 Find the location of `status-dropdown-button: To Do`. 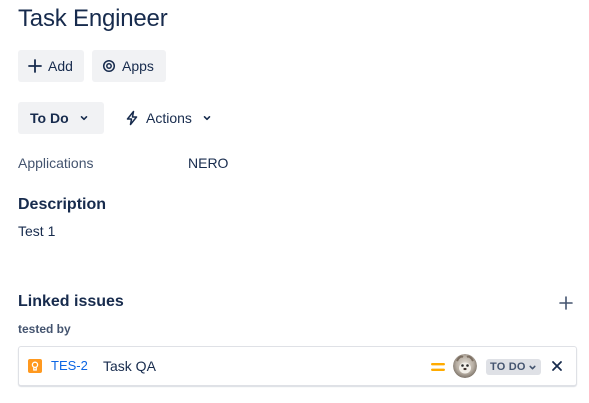

status-dropdown-button: To Do is located at coordinates (61, 118).